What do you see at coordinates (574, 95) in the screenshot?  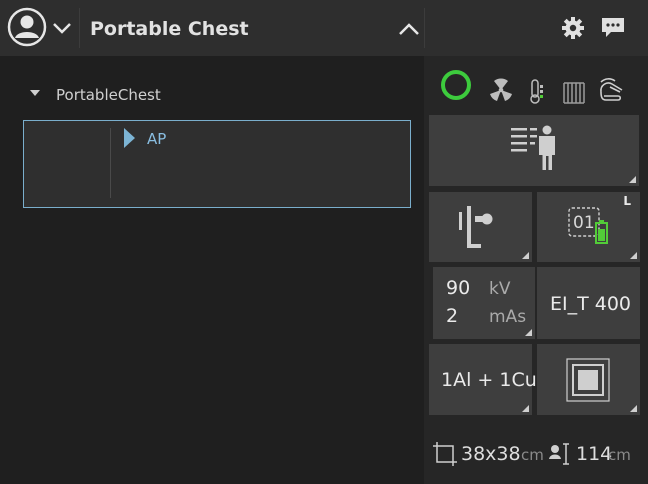 I see `grid-icon` at bounding box center [574, 95].